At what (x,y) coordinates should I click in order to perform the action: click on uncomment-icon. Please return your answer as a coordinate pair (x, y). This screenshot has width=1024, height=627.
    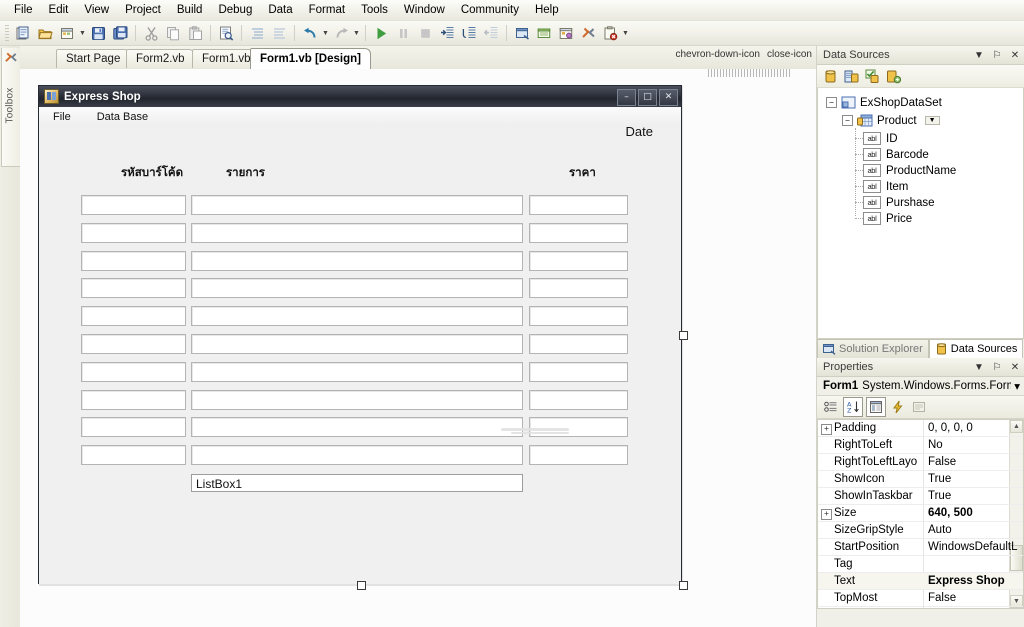
    Looking at the image, I should click on (279, 33).